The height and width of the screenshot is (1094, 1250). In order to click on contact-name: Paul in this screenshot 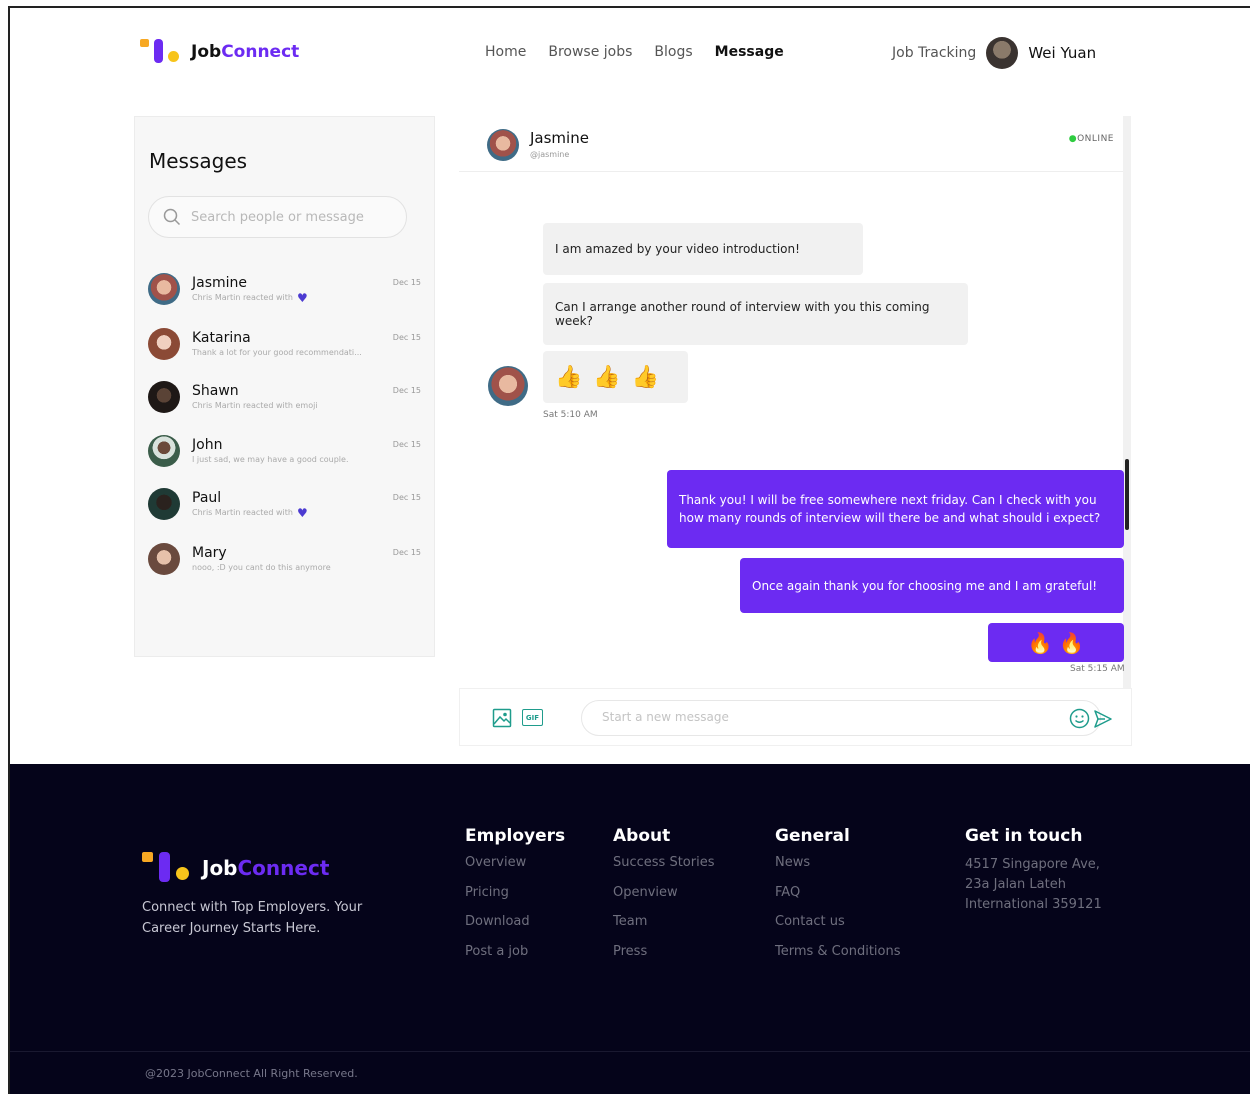, I will do `click(207, 498)`.